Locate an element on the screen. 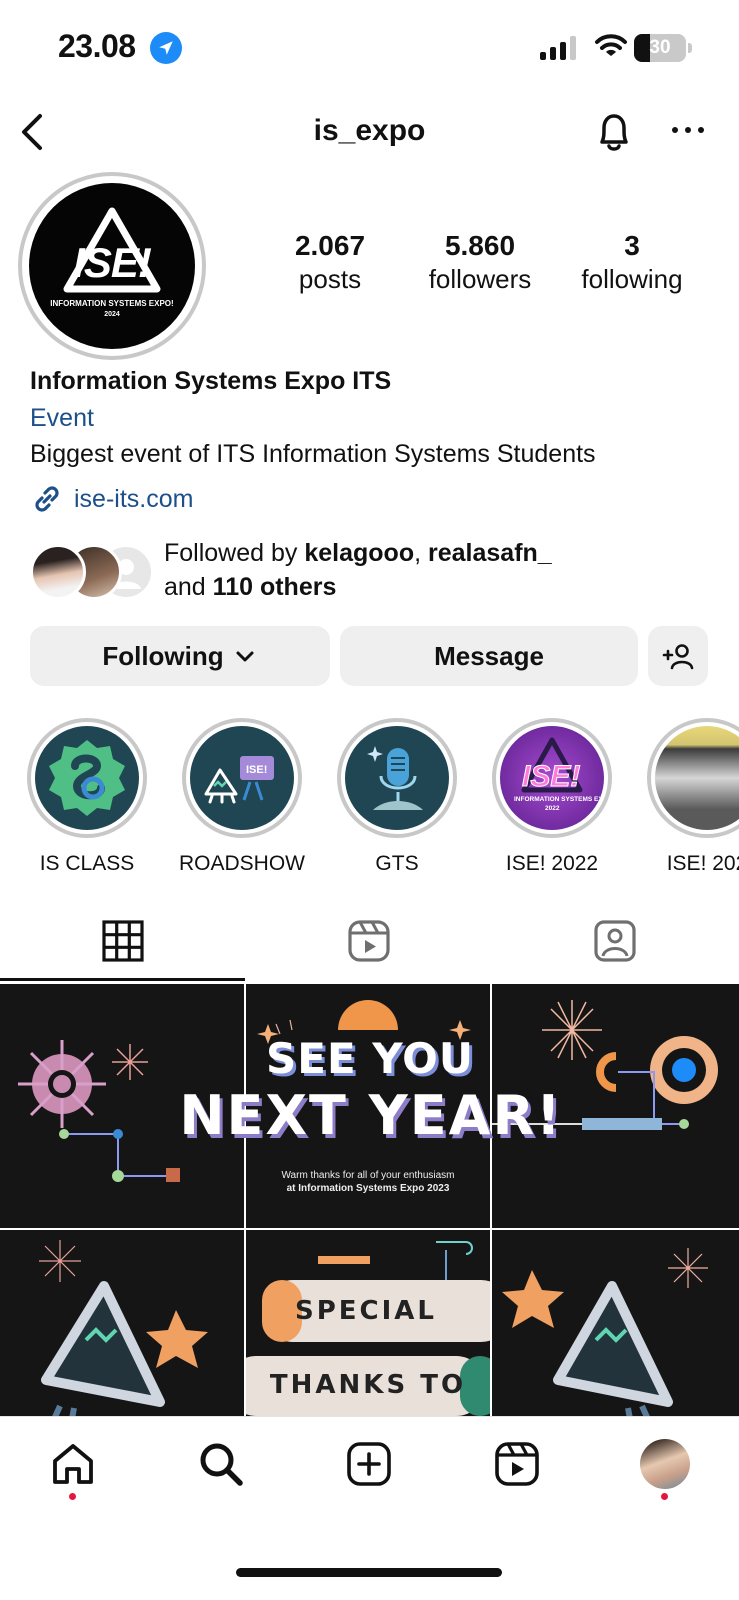  highlight-roadshow: ISE! ROADSHOW is located at coordinates (242, 797).